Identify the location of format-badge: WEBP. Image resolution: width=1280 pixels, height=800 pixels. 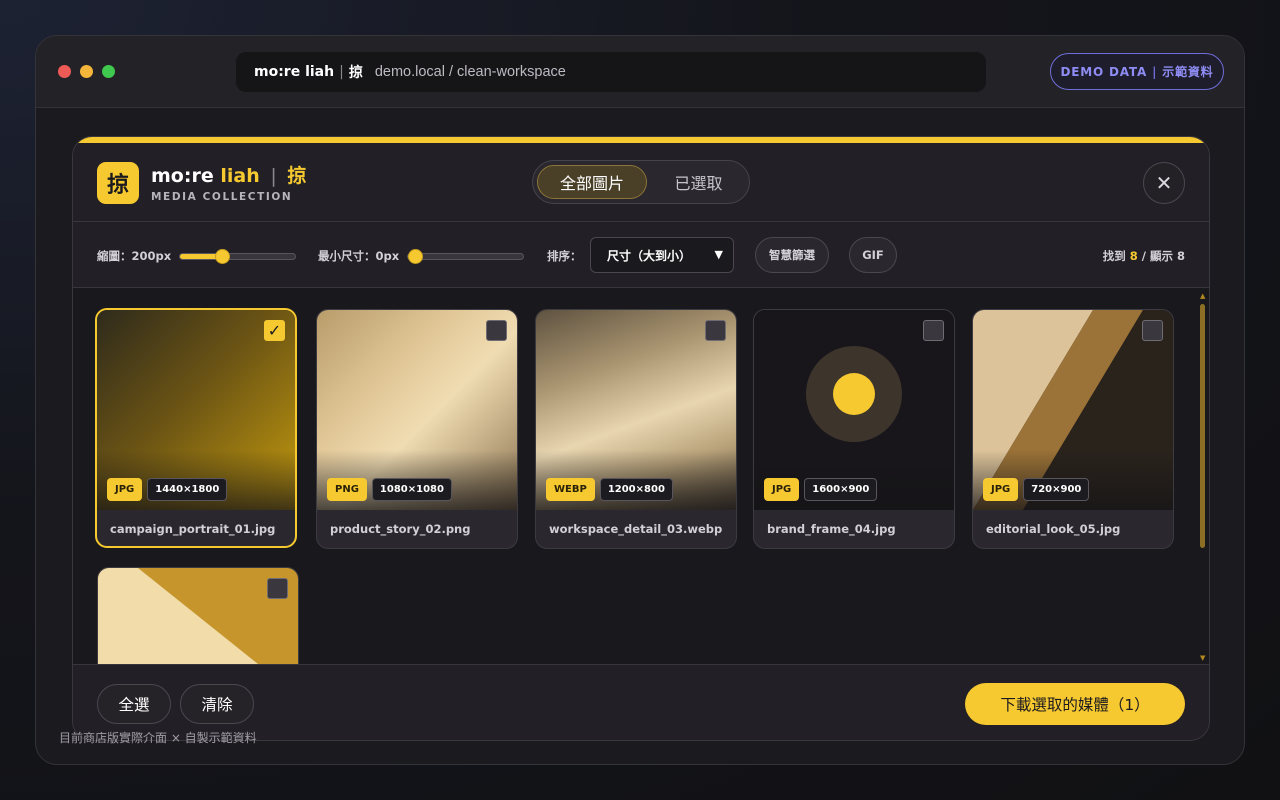
(570, 489).